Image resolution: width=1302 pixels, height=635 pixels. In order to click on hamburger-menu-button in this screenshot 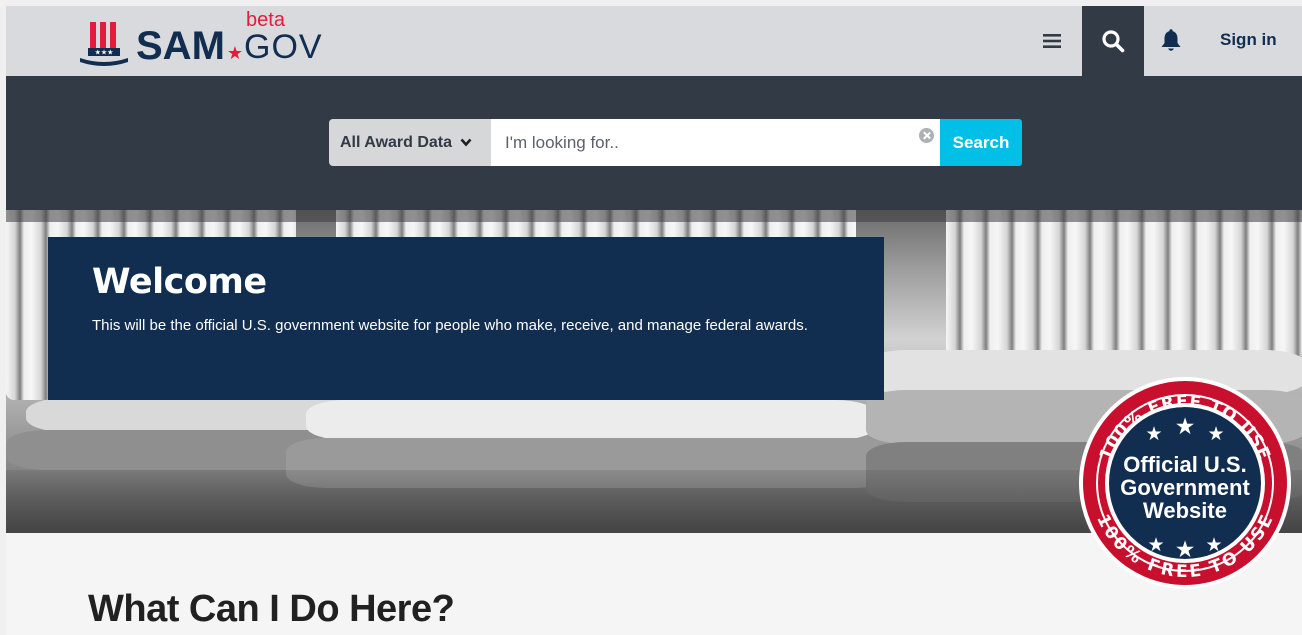, I will do `click(1052, 41)`.